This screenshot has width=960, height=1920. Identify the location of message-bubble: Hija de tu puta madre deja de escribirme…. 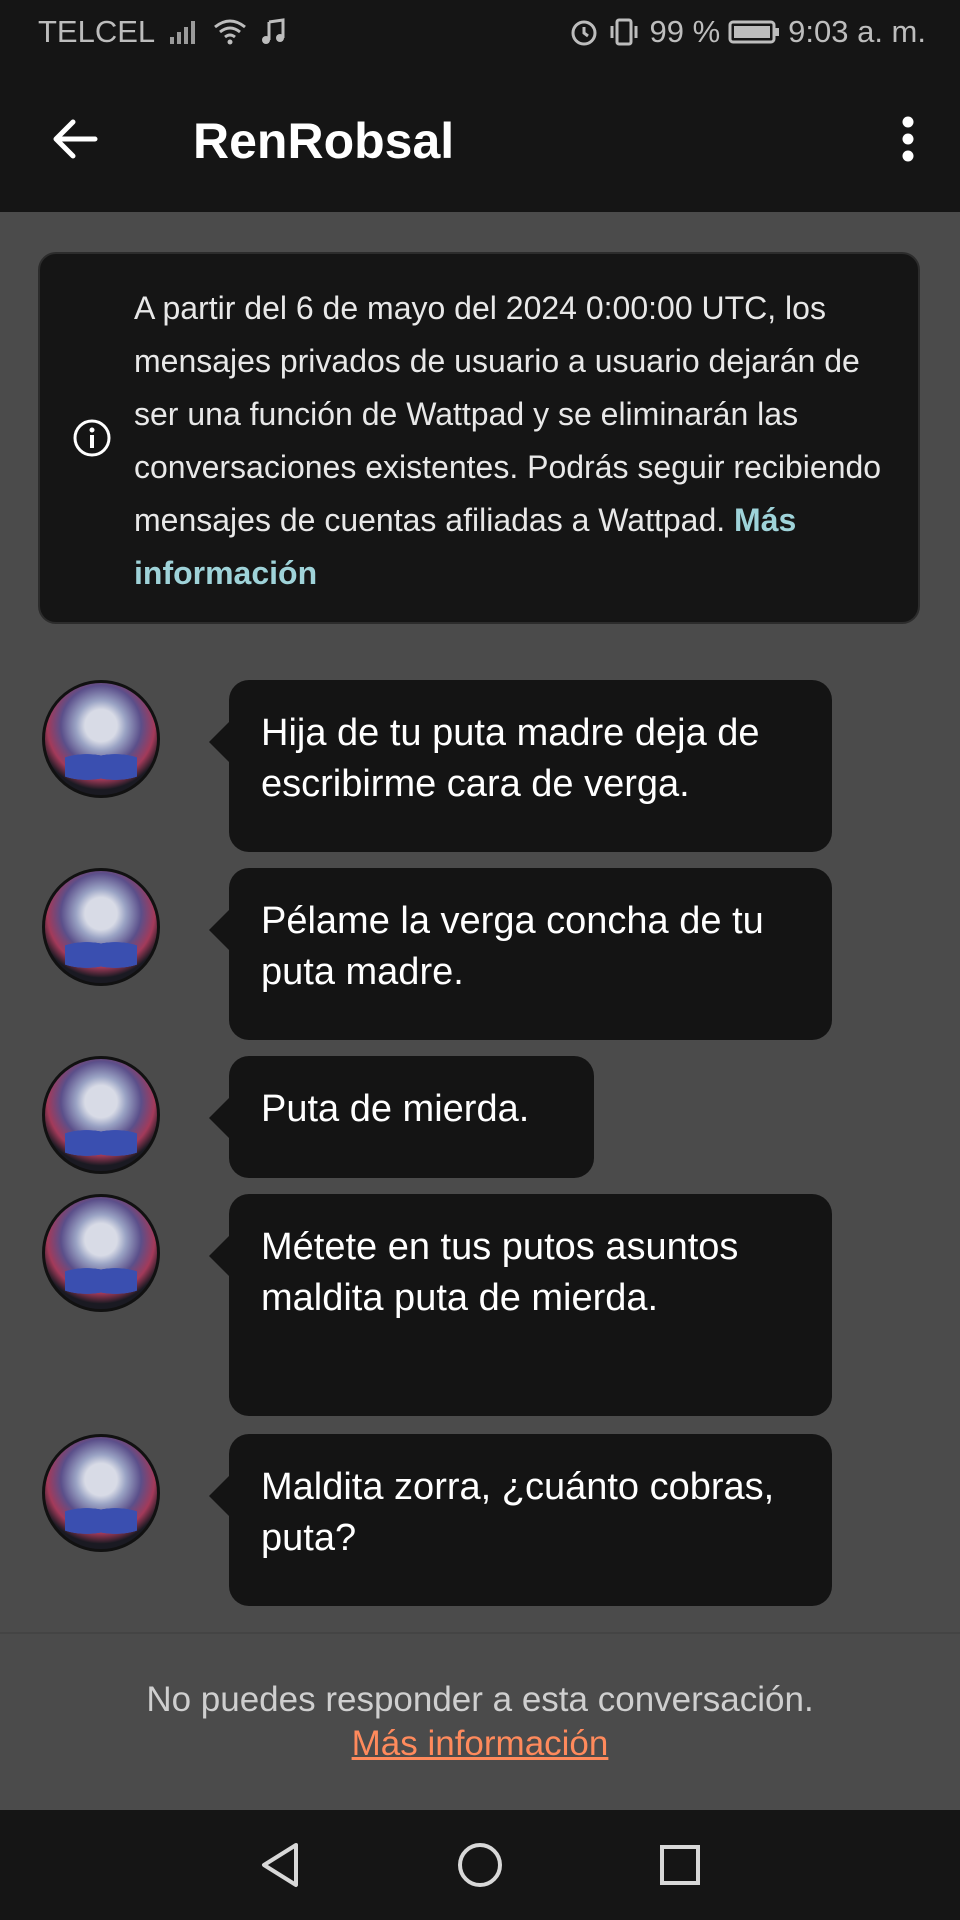
(520, 766).